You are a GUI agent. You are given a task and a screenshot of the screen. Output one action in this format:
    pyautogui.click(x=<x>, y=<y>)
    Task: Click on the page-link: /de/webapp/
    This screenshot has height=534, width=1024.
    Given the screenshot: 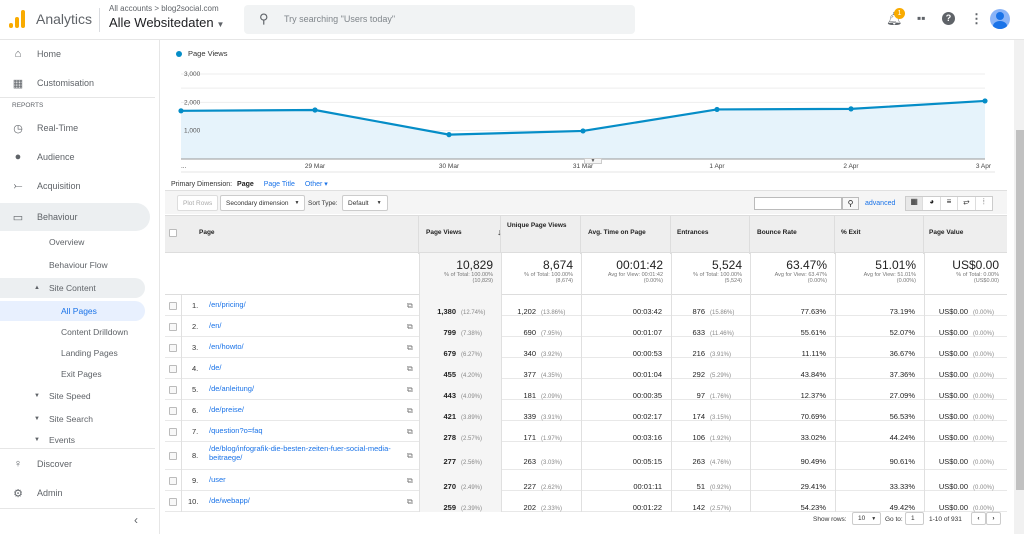 What is the action you would take?
    pyautogui.click(x=309, y=501)
    